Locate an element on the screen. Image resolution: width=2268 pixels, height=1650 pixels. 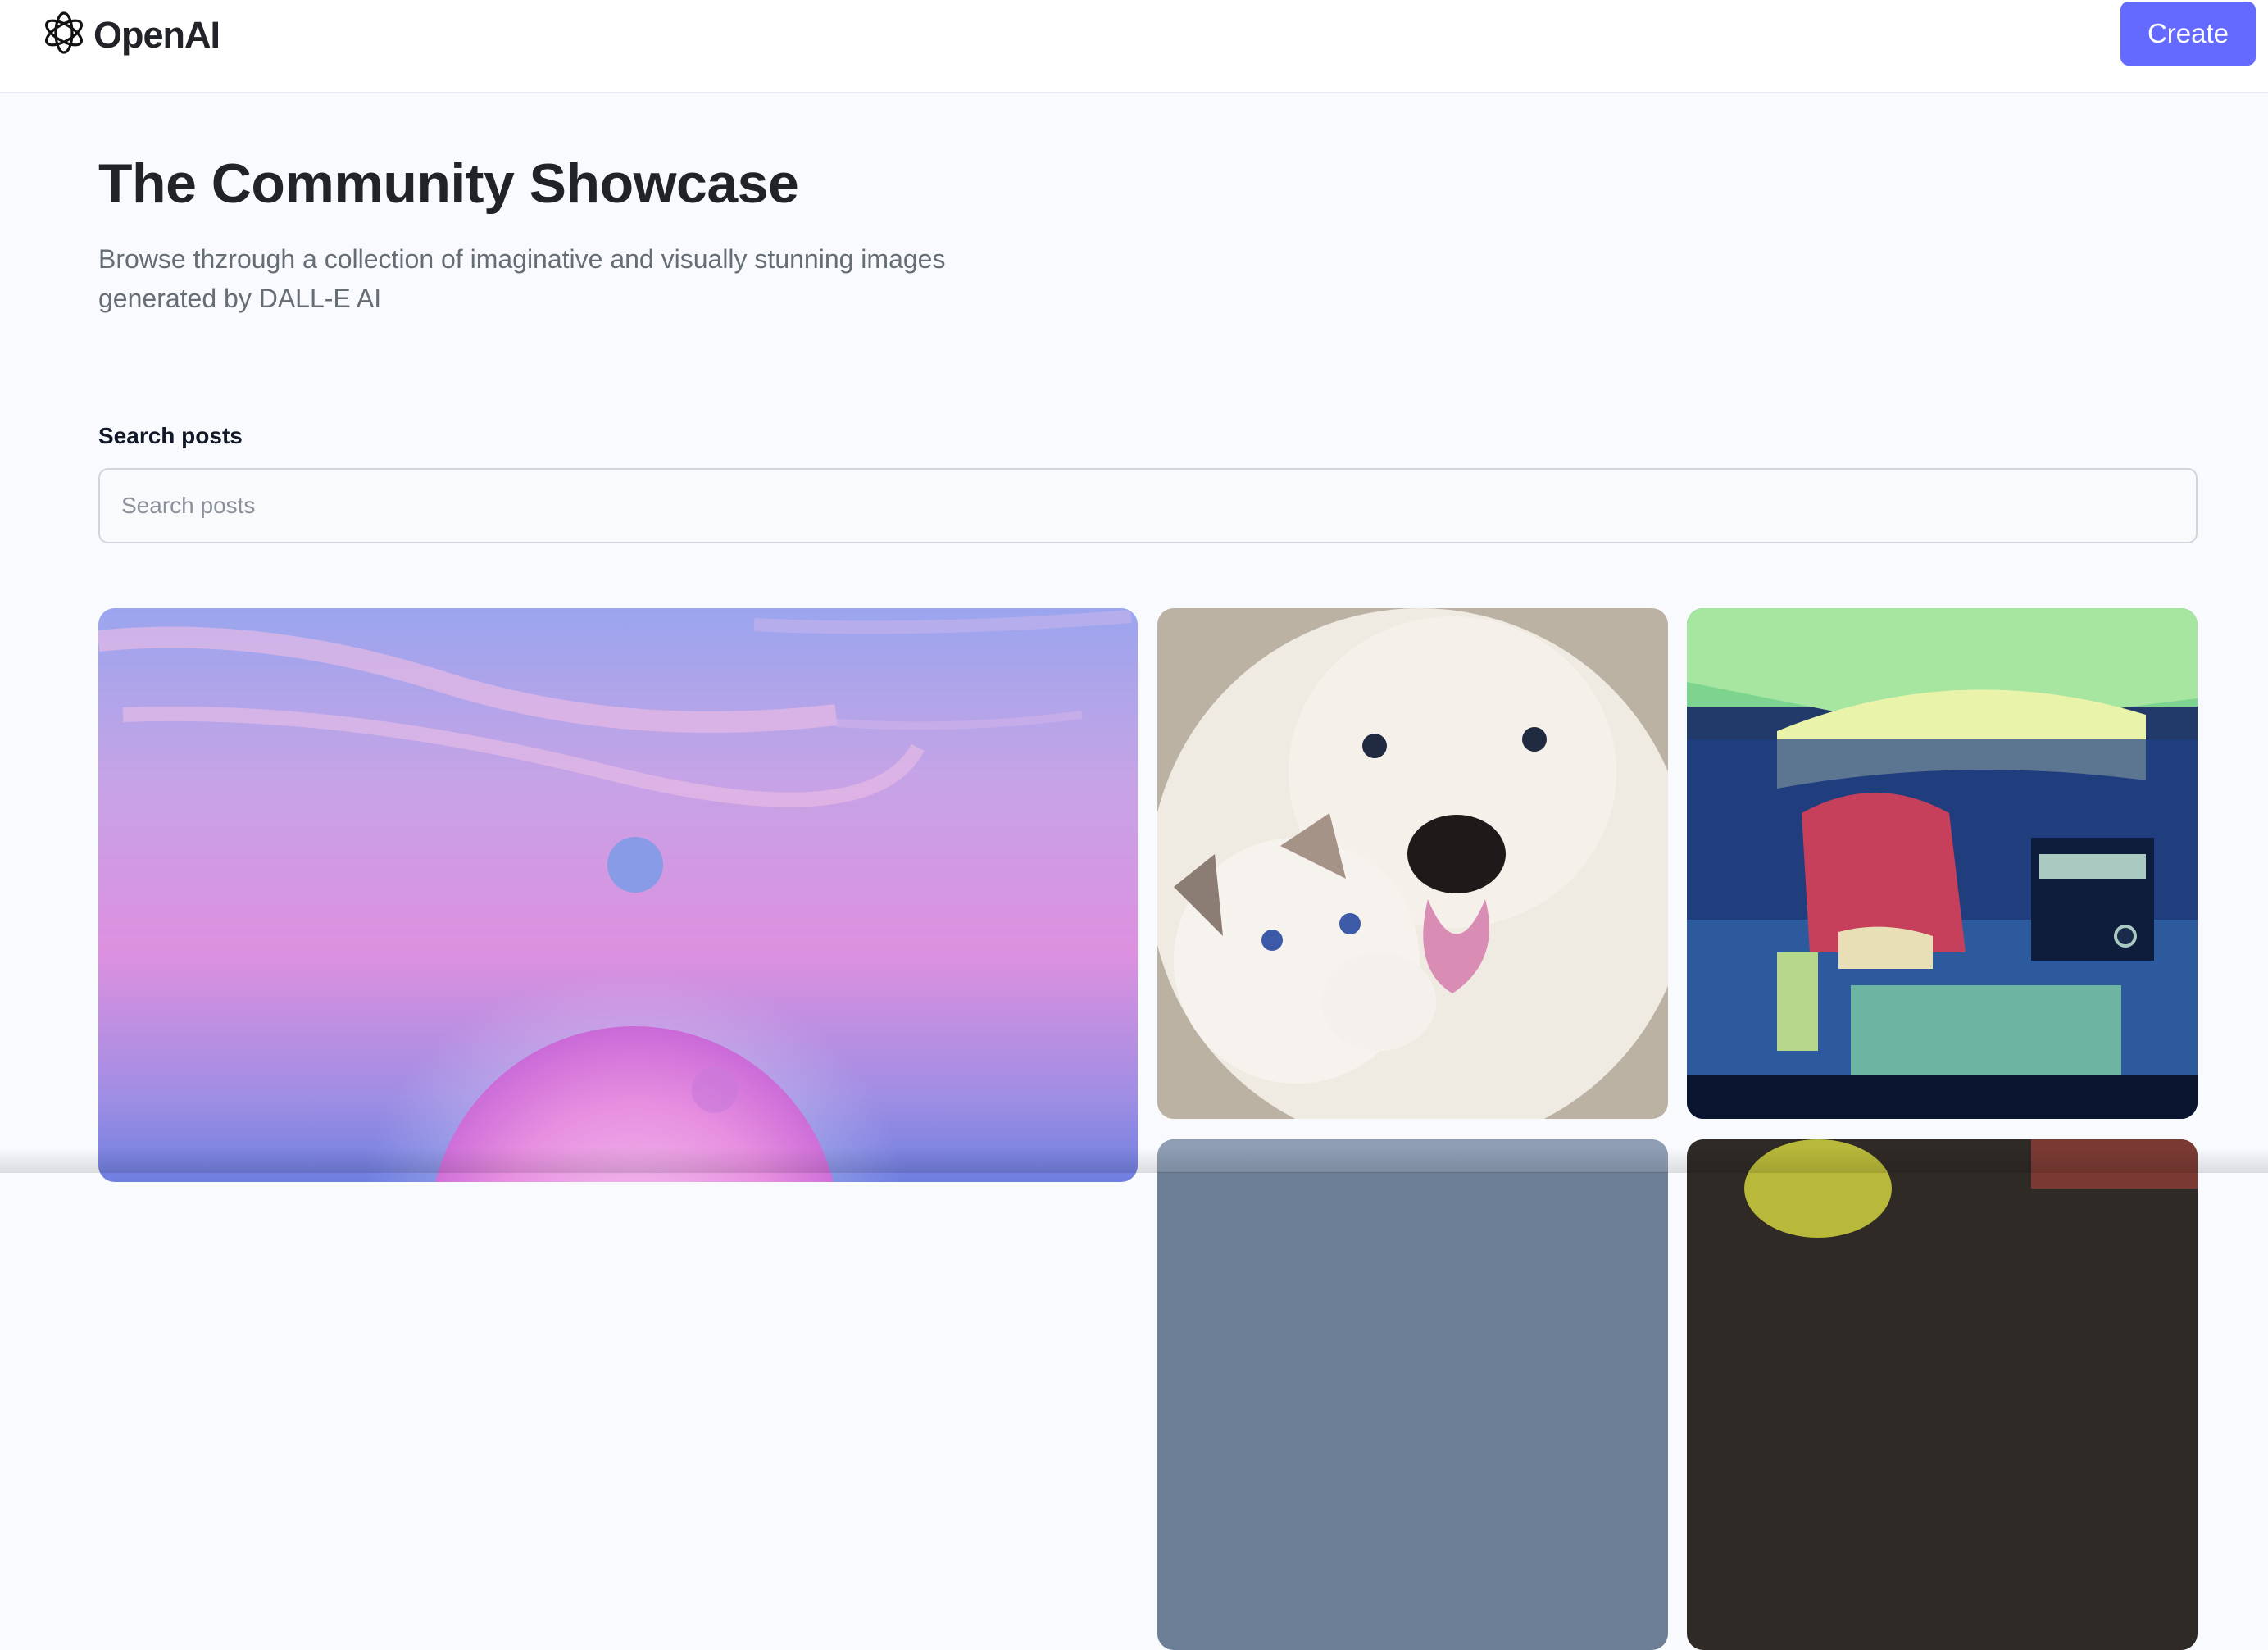
search-label: Search posts is located at coordinates (170, 435).